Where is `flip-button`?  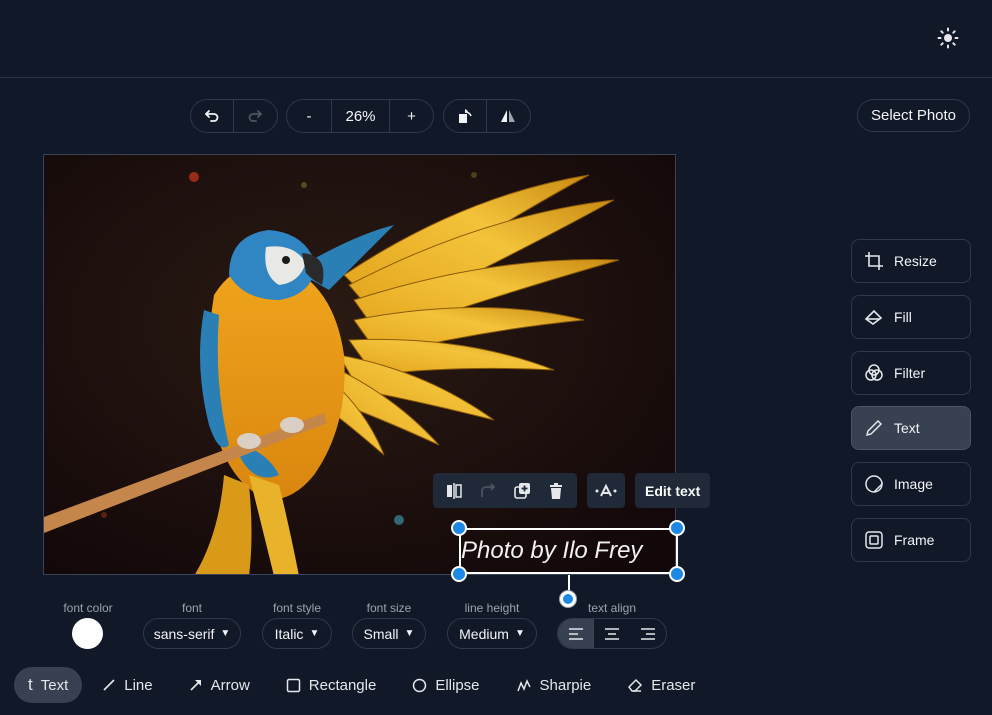 flip-button is located at coordinates (508, 116).